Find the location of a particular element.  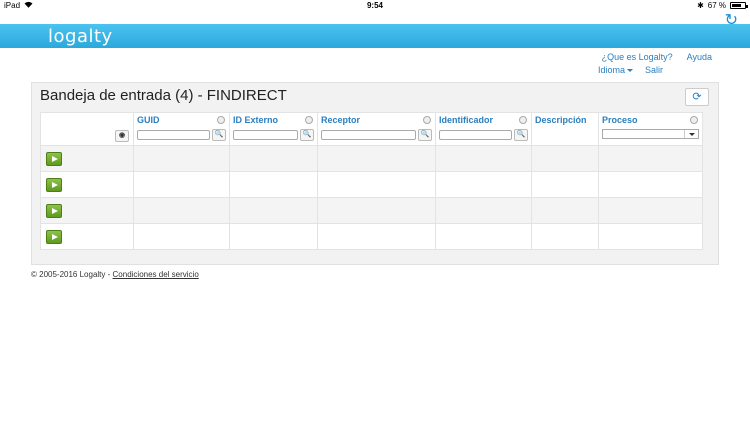

receptor-search-button: 🔍 is located at coordinates (425, 135).